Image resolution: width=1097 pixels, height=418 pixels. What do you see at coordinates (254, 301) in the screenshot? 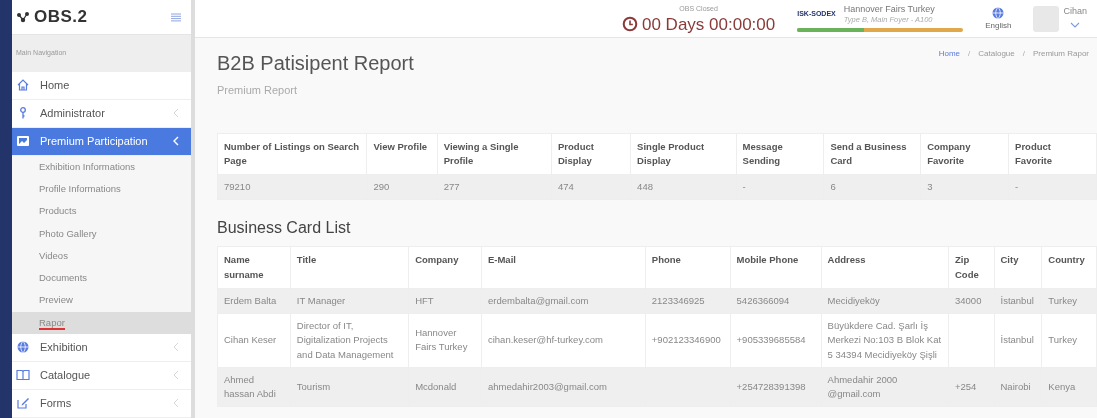
I see `table-cell: Erdem Balta` at bounding box center [254, 301].